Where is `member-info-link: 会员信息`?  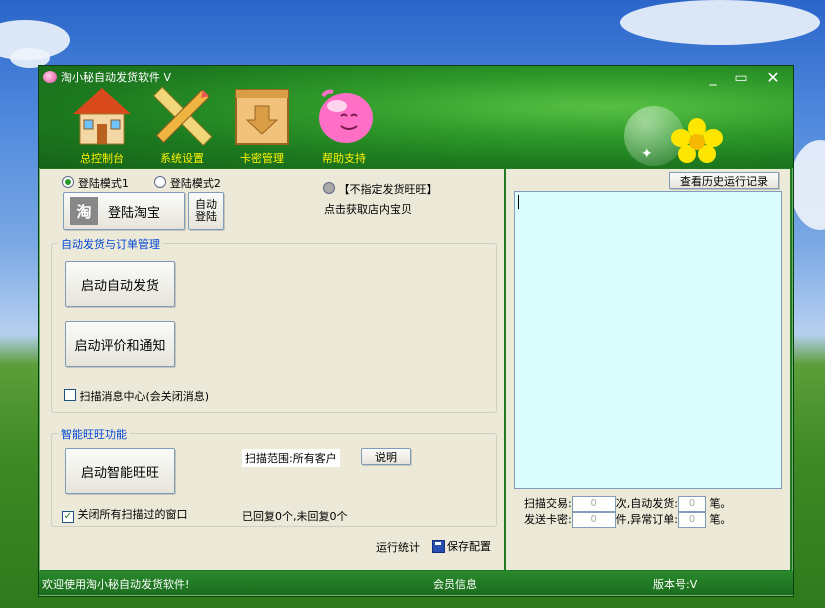 member-info-link: 会员信息 is located at coordinates (455, 584).